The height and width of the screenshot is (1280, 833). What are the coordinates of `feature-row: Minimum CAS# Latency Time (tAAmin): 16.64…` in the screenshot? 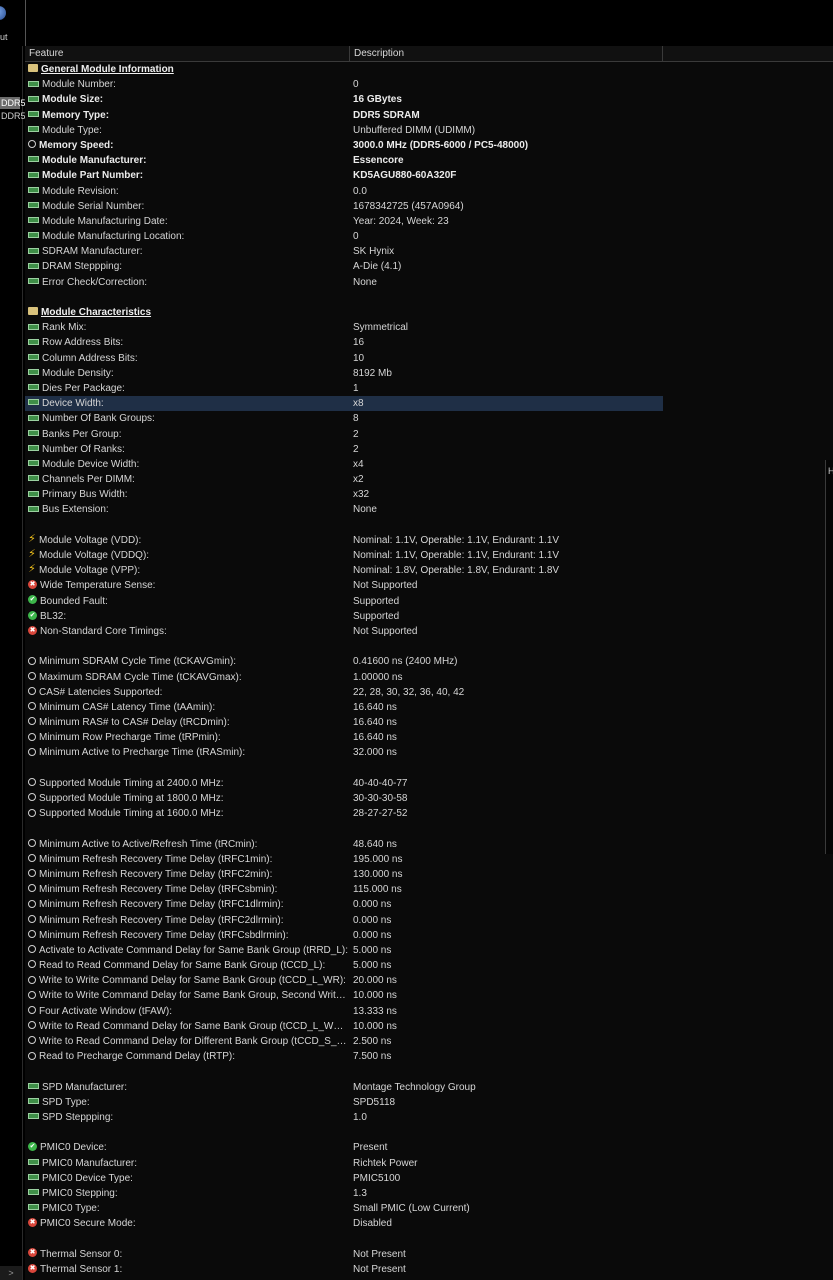 It's located at (344, 707).